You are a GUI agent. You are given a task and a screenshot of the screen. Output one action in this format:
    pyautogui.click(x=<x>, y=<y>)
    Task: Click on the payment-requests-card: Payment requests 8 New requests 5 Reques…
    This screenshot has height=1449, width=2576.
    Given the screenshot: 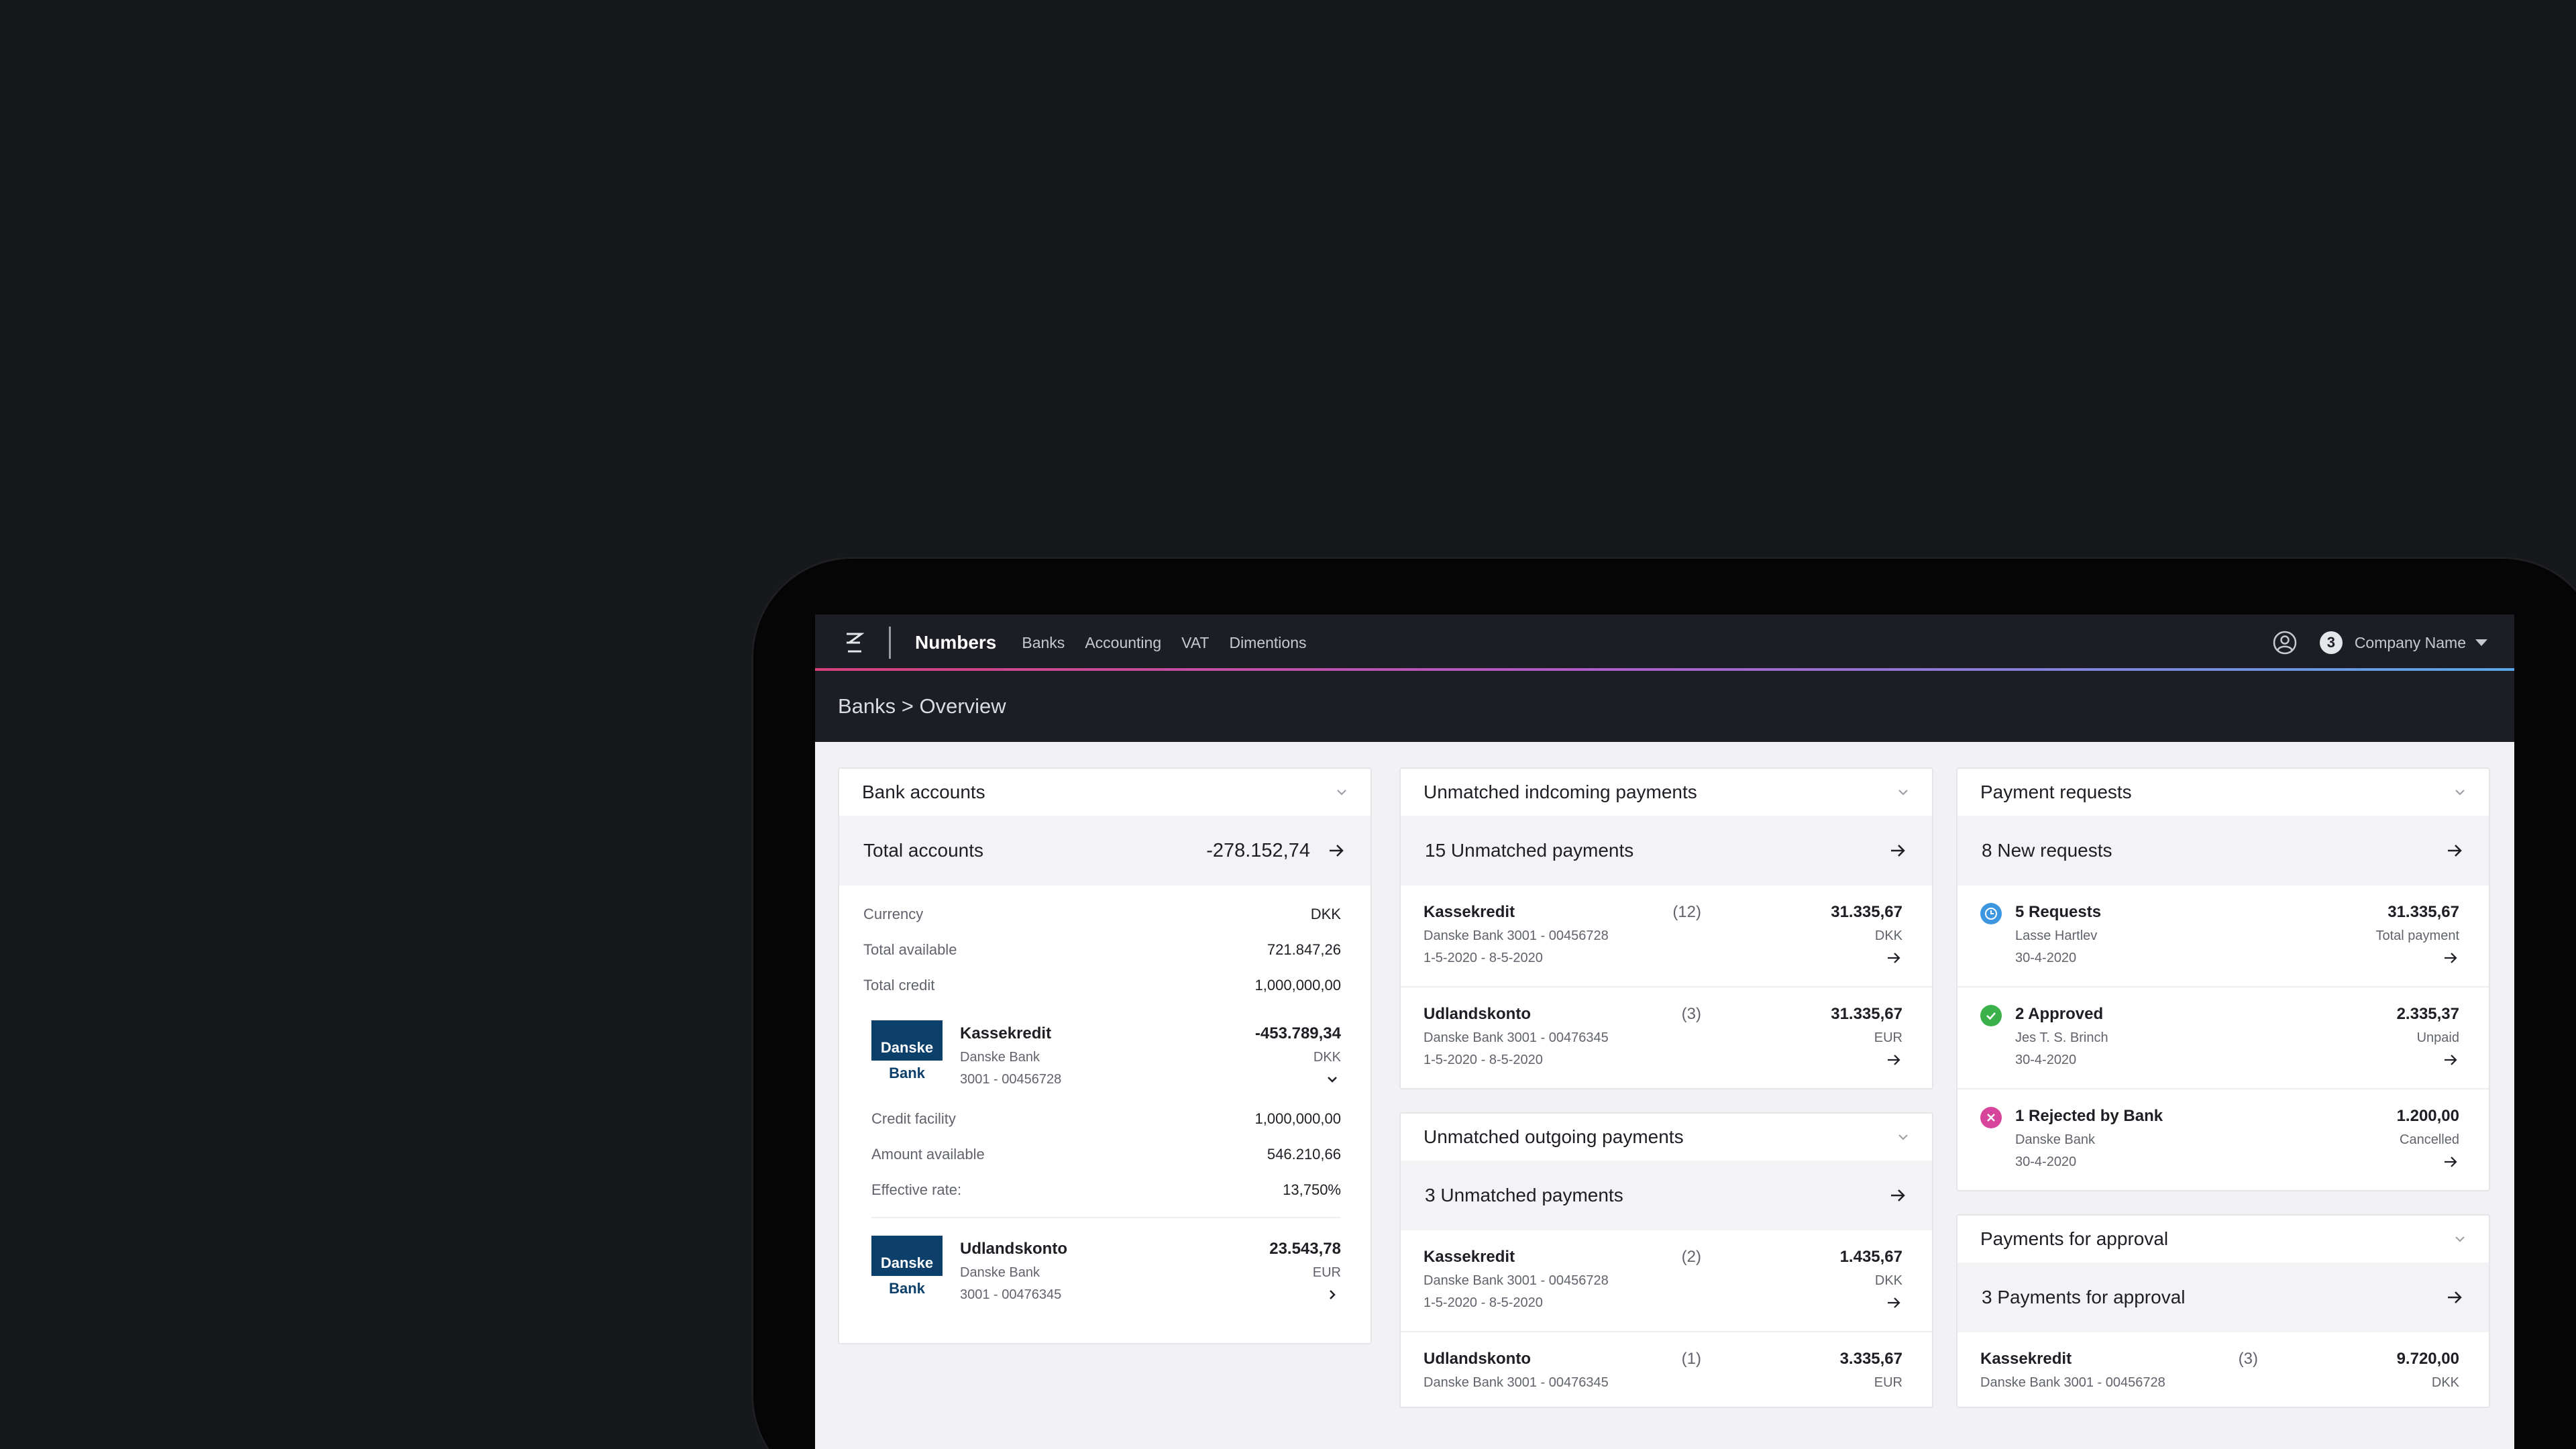 What is the action you would take?
    pyautogui.click(x=2223, y=979)
    